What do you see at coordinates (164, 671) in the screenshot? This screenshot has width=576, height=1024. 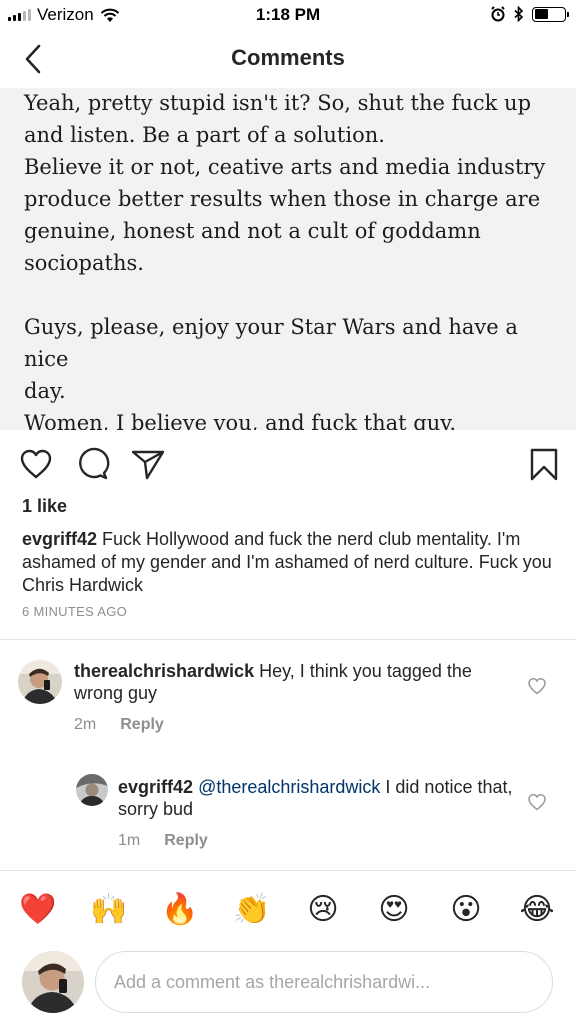 I see `comment-username: therealchrishardwick` at bounding box center [164, 671].